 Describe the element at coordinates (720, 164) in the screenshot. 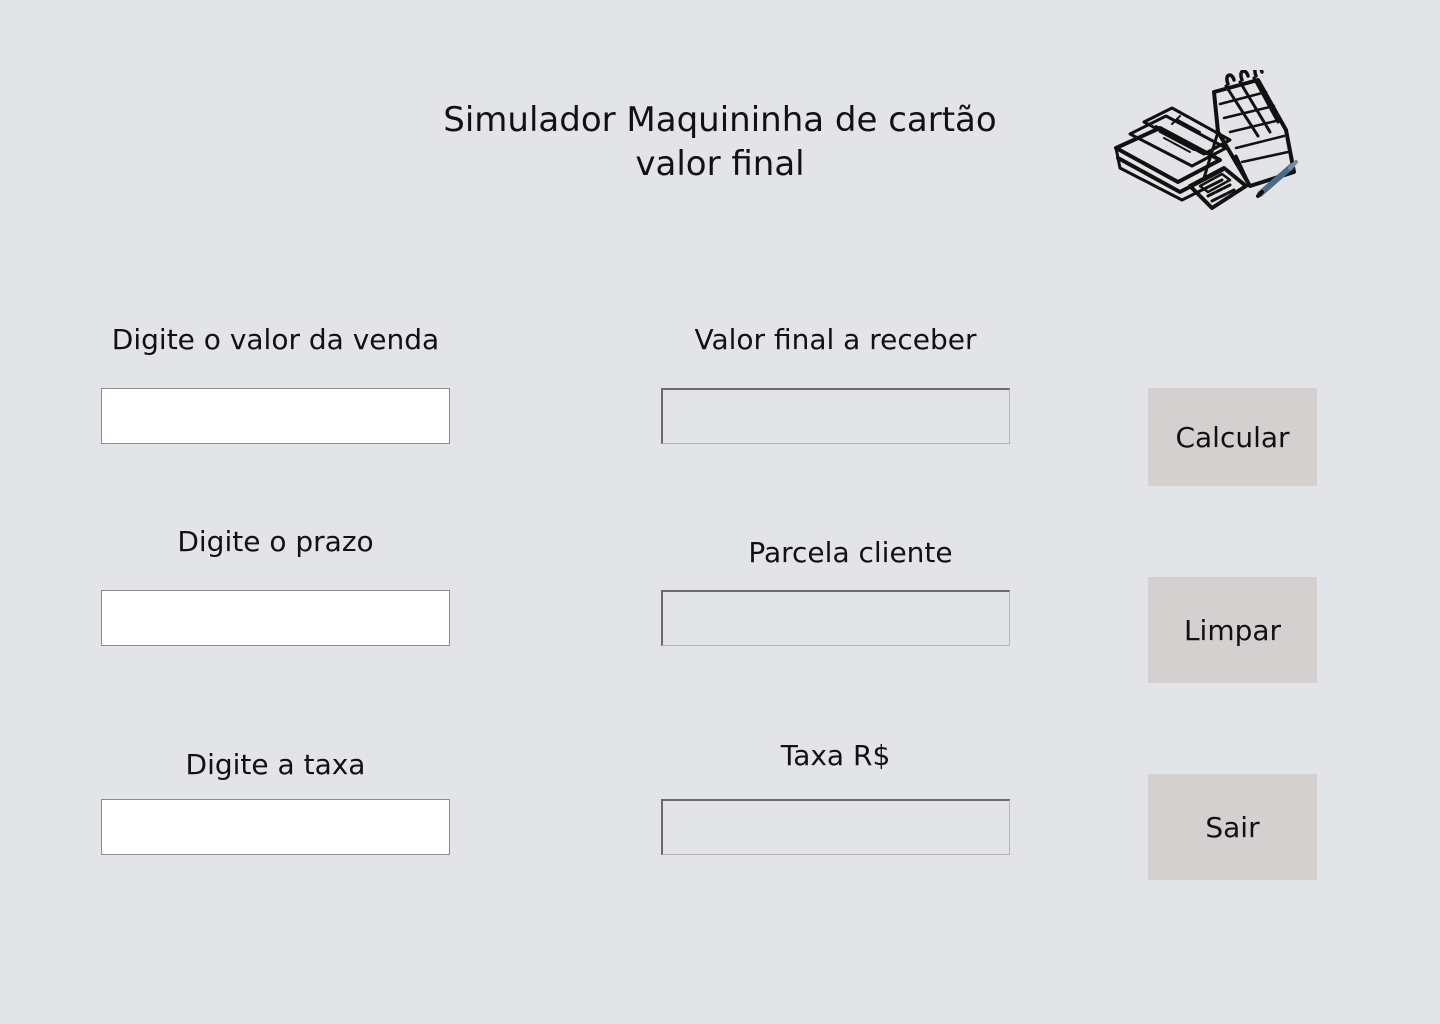

I see `title-line-2: valor final` at that location.